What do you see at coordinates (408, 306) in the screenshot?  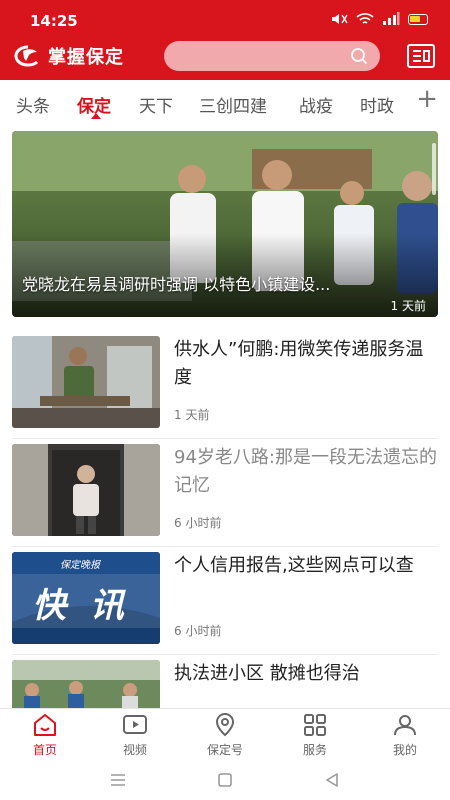 I see `featured-time: 1 天前` at bounding box center [408, 306].